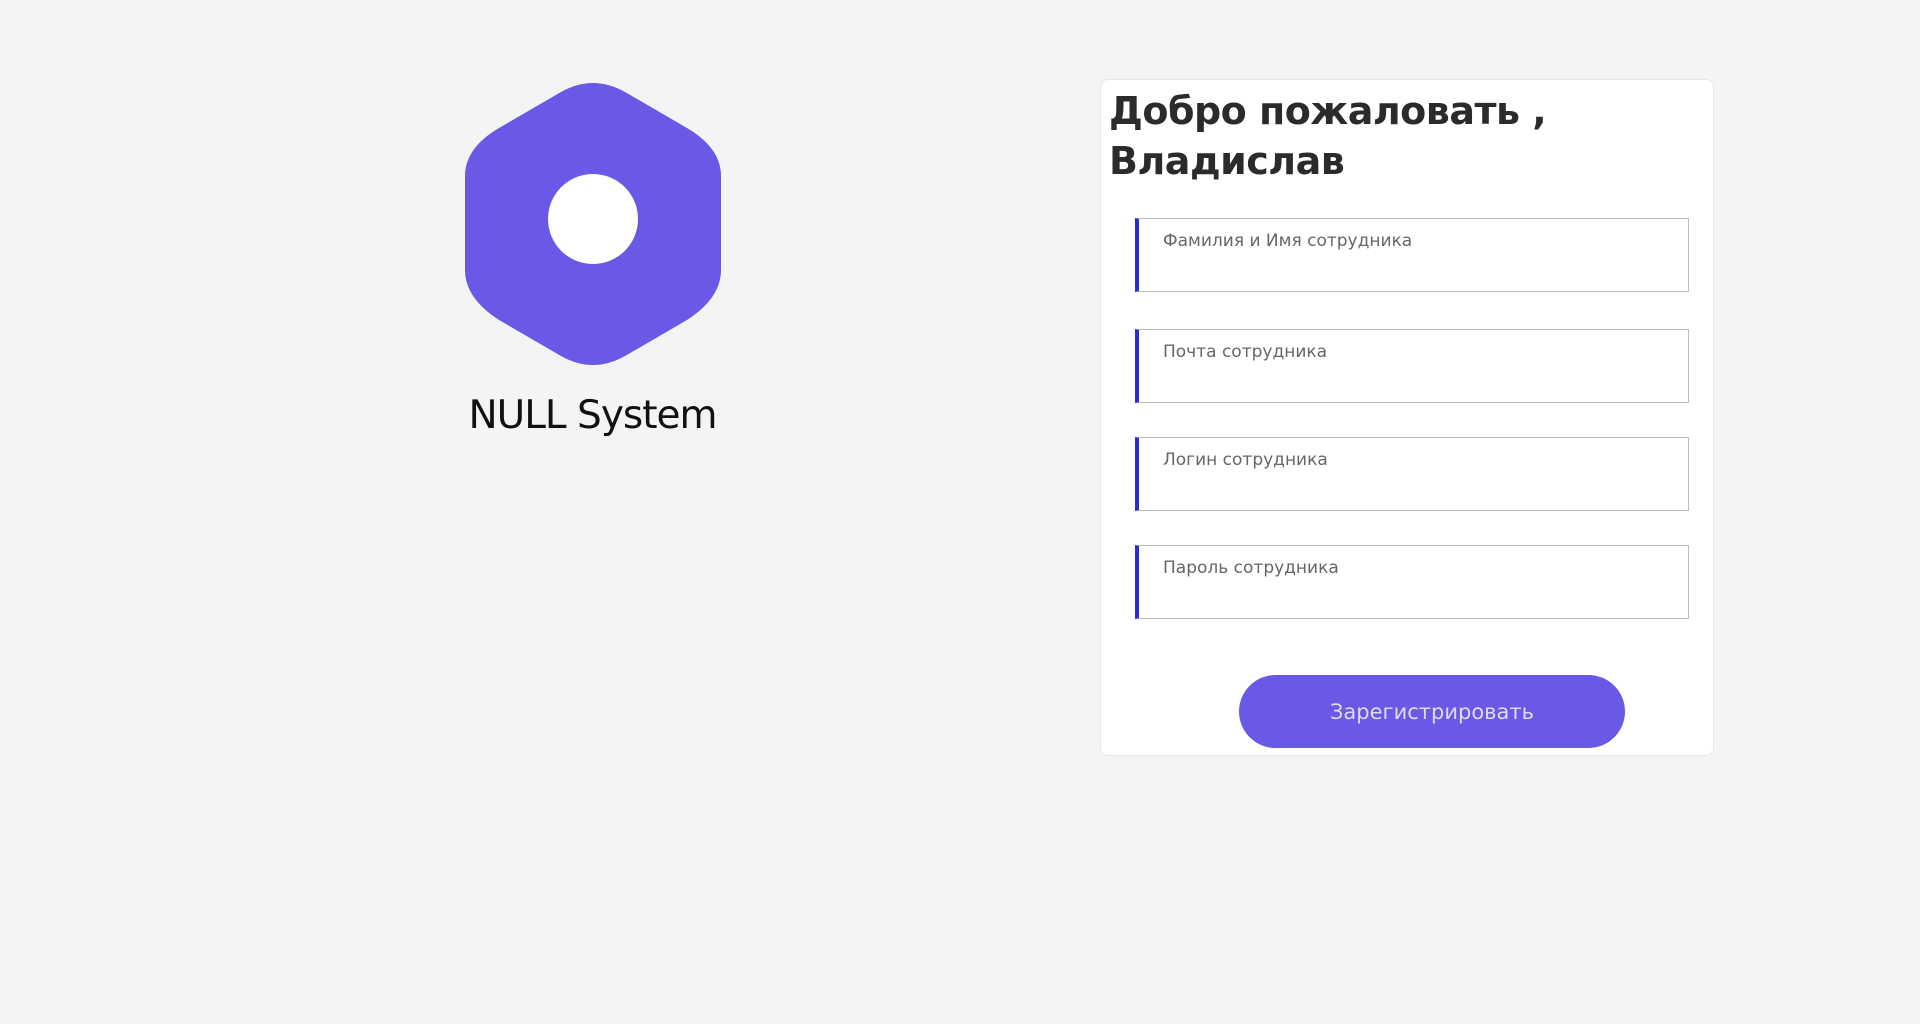 This screenshot has height=1024, width=1920. What do you see at coordinates (592, 415) in the screenshot?
I see `brand-name: NULL System` at bounding box center [592, 415].